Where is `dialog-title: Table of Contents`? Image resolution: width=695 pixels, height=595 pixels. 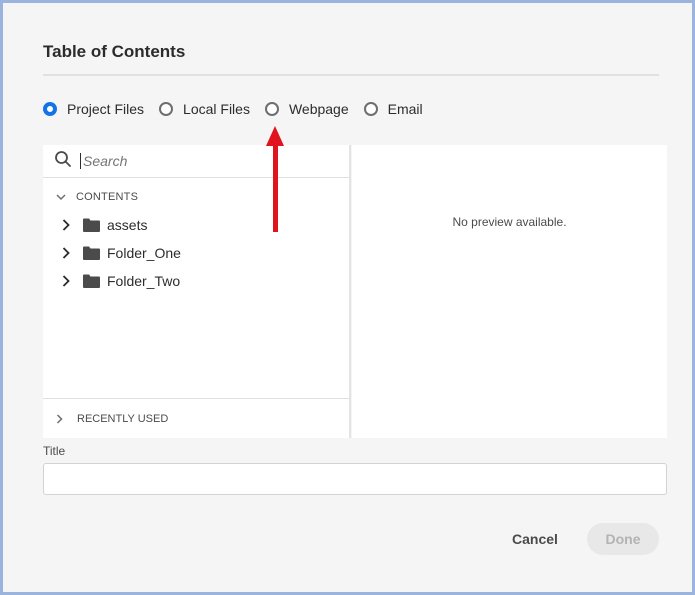
dialog-title: Table of Contents is located at coordinates (114, 51).